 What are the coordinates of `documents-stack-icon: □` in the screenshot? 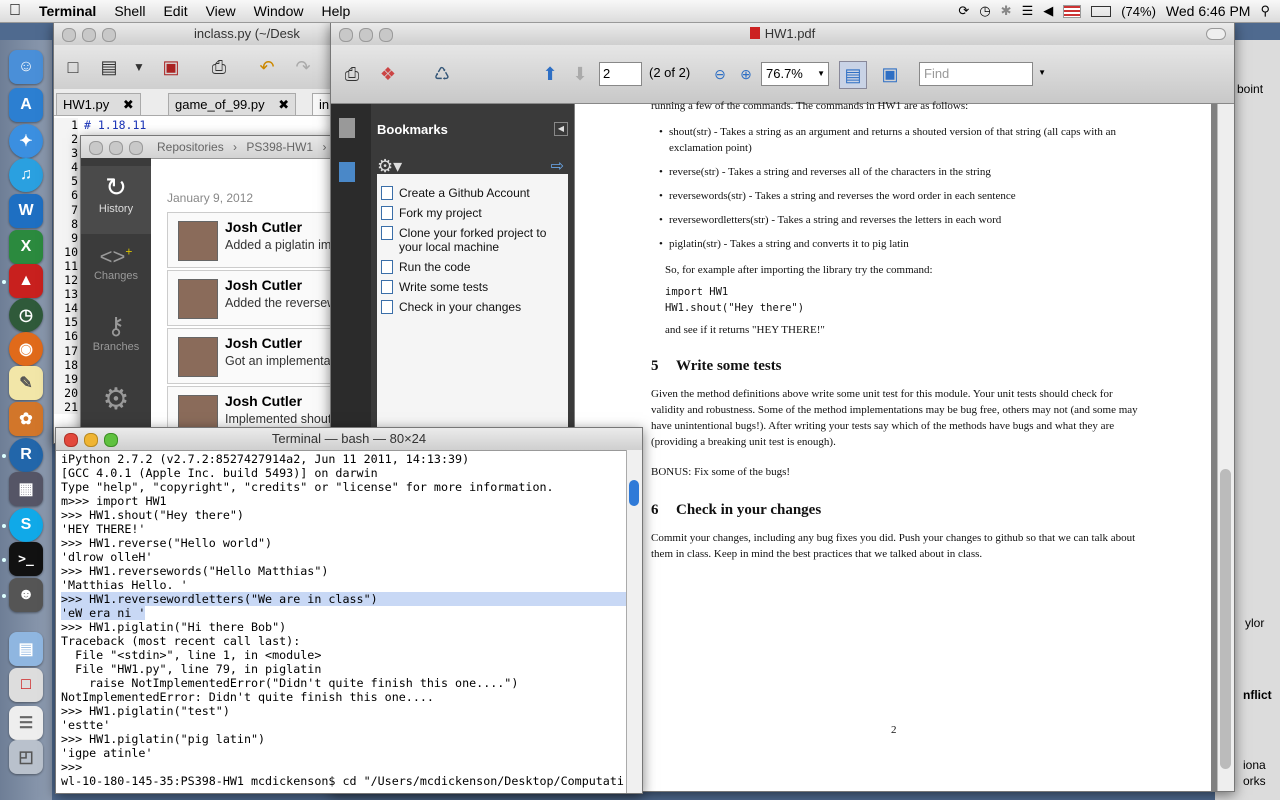 It's located at (26, 685).